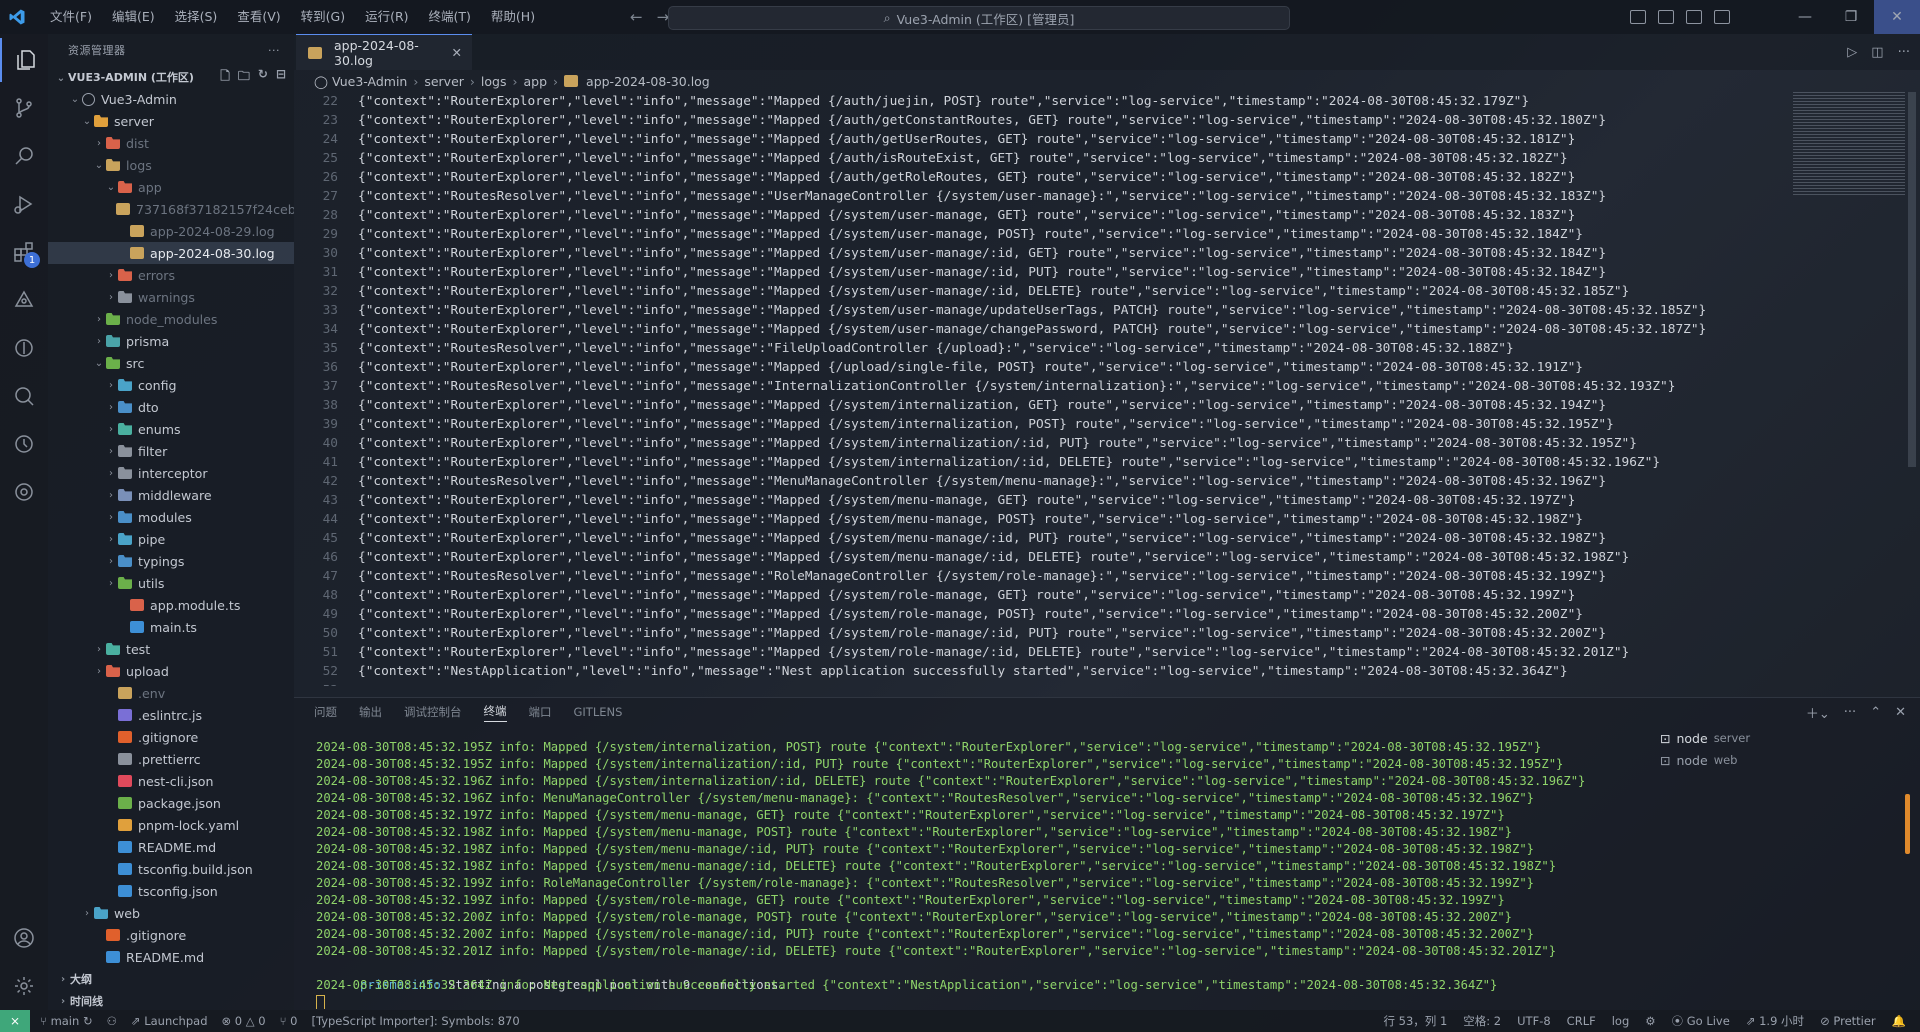 The height and width of the screenshot is (1032, 1920). Describe the element at coordinates (1534, 1021) in the screenshot. I see `encoding: UTF-8` at that location.